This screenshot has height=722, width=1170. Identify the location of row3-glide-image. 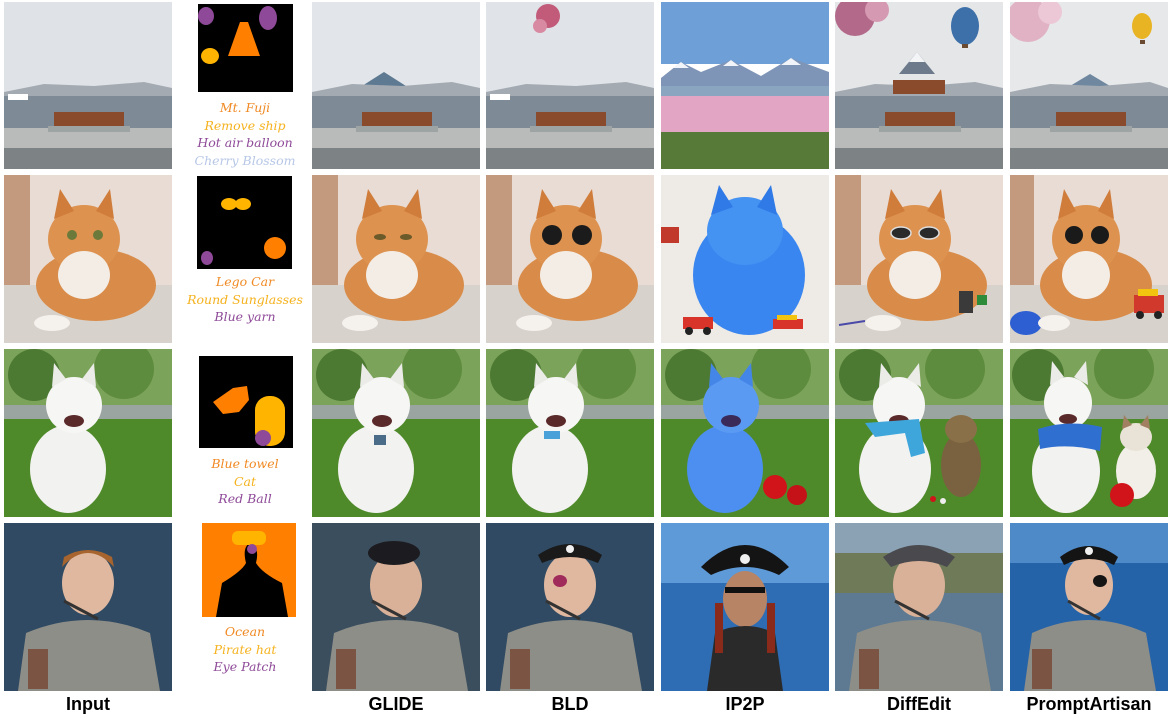
(396, 433).